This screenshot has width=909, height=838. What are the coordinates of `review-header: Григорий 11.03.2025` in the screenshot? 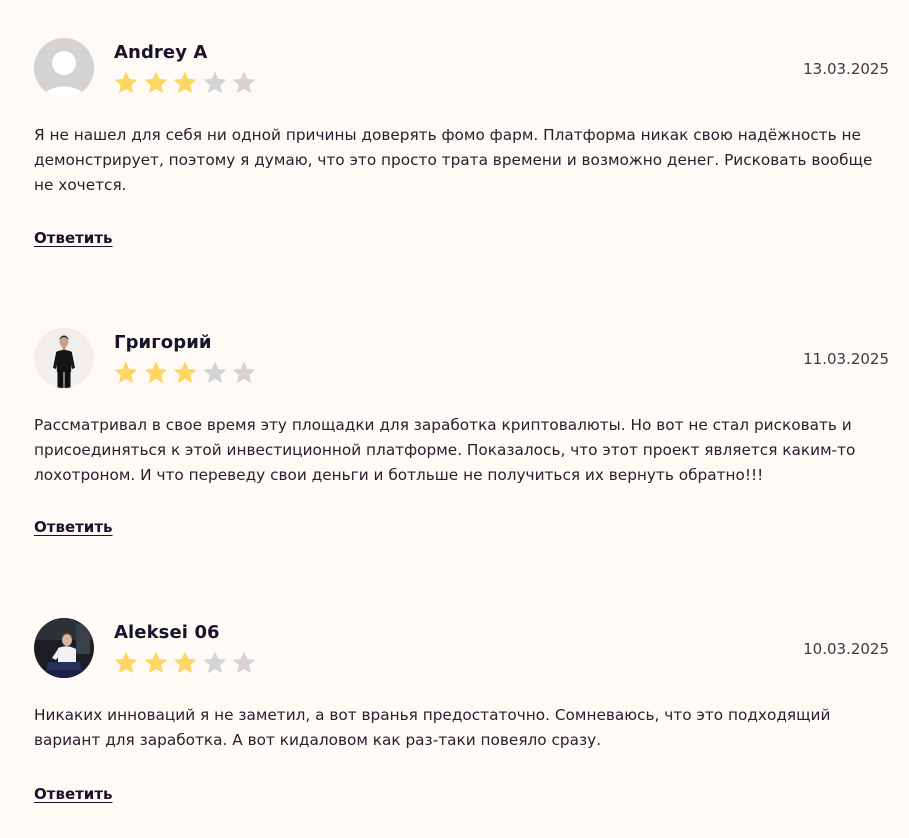 It's located at (461, 360).